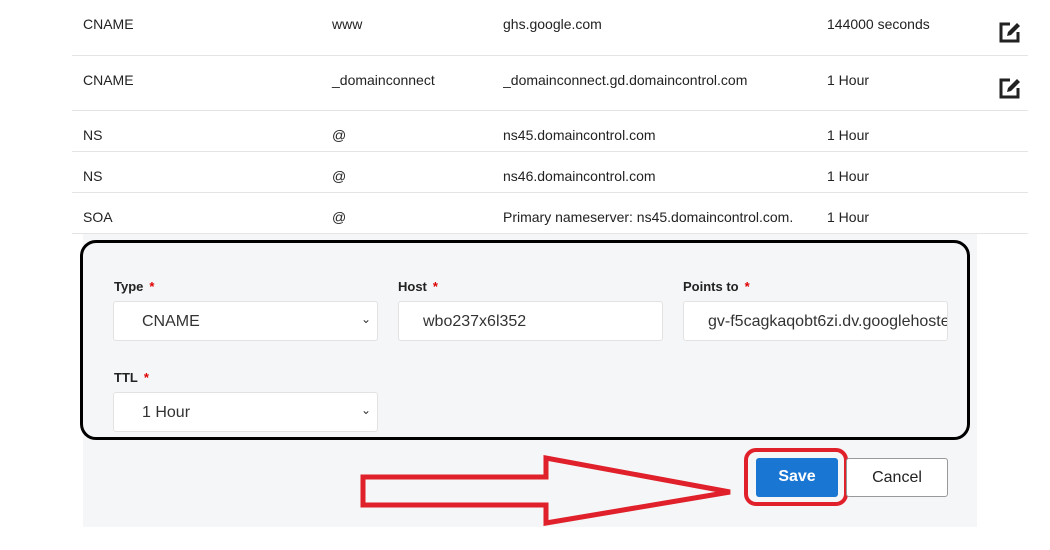 The image size is (1050, 550). I want to click on cell-ttl: 144000 seconds, so click(878, 24).